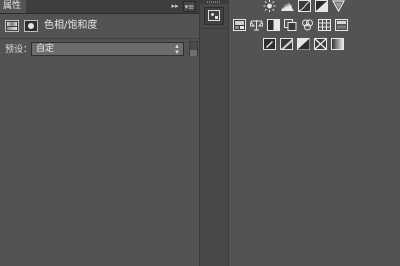 This screenshot has height=266, width=400. Describe the element at coordinates (31, 26) in the screenshot. I see `layer-mask-icon` at that location.